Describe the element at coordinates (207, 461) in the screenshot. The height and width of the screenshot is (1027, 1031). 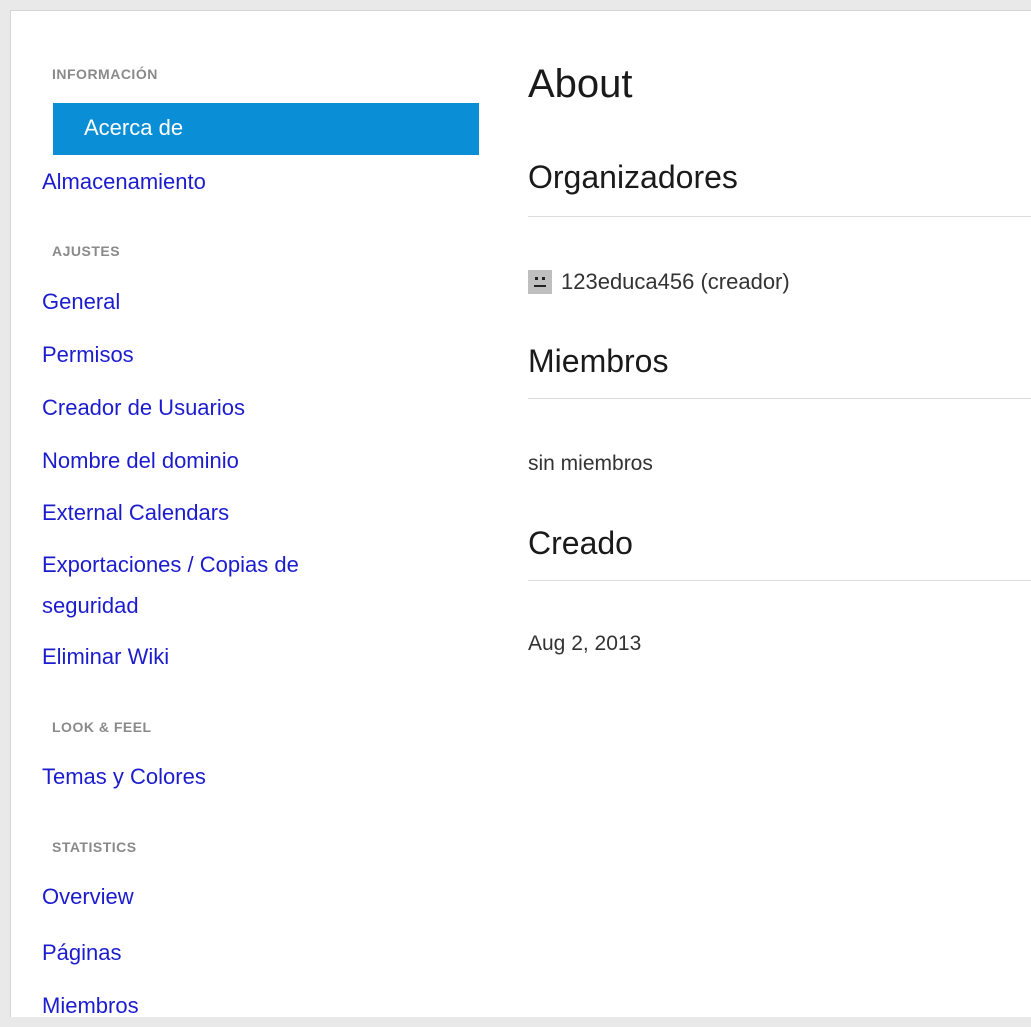
I see `sidebar-item-nombre-dominio: Nombre del dominio` at that location.